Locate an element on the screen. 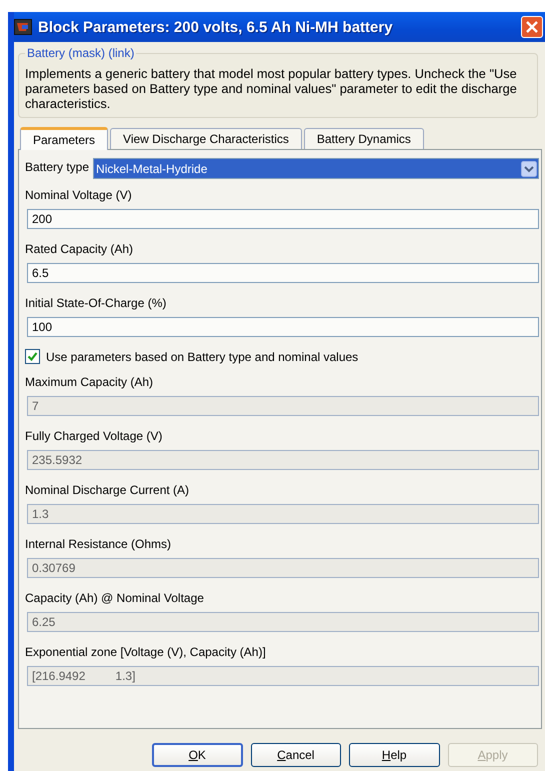 This screenshot has height=771, width=545. input-field: 7 is located at coordinates (283, 406).